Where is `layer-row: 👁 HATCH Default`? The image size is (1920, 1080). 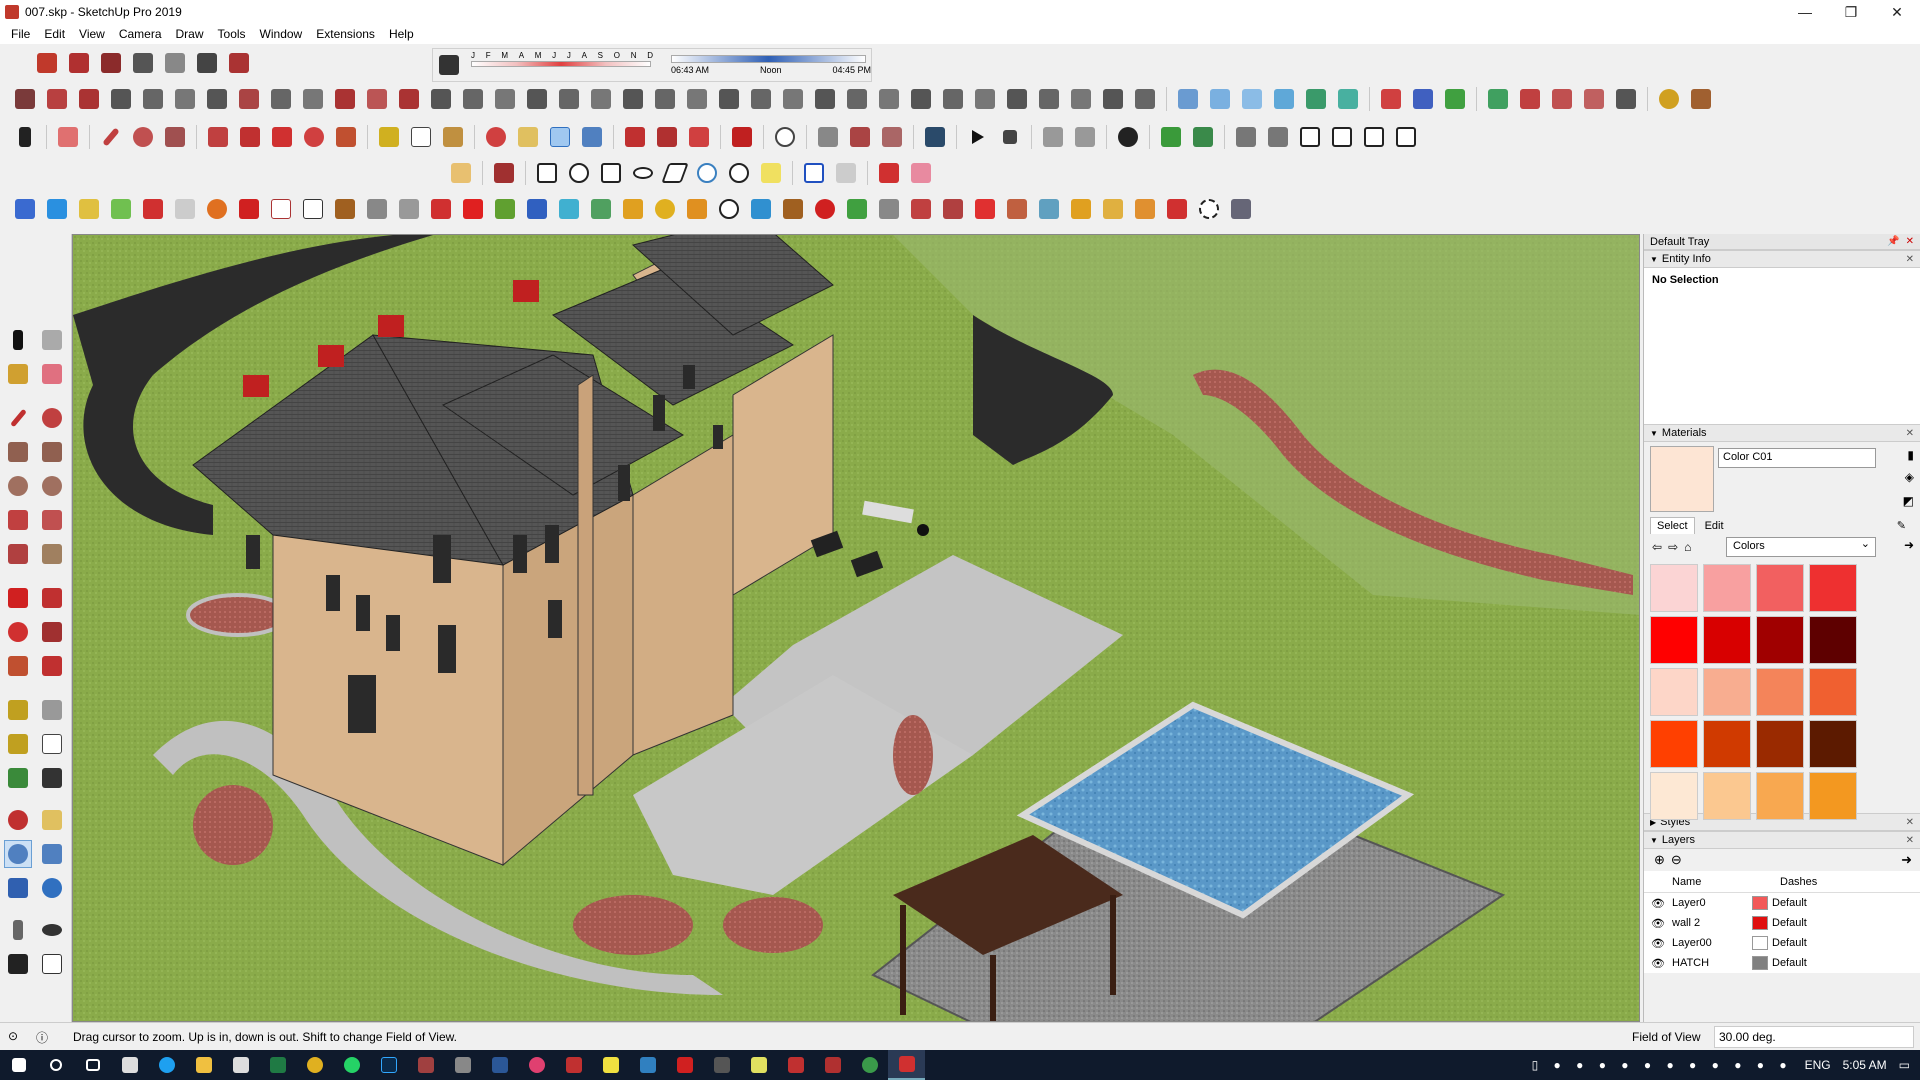
layer-row: 👁 HATCH Default is located at coordinates (1782, 963).